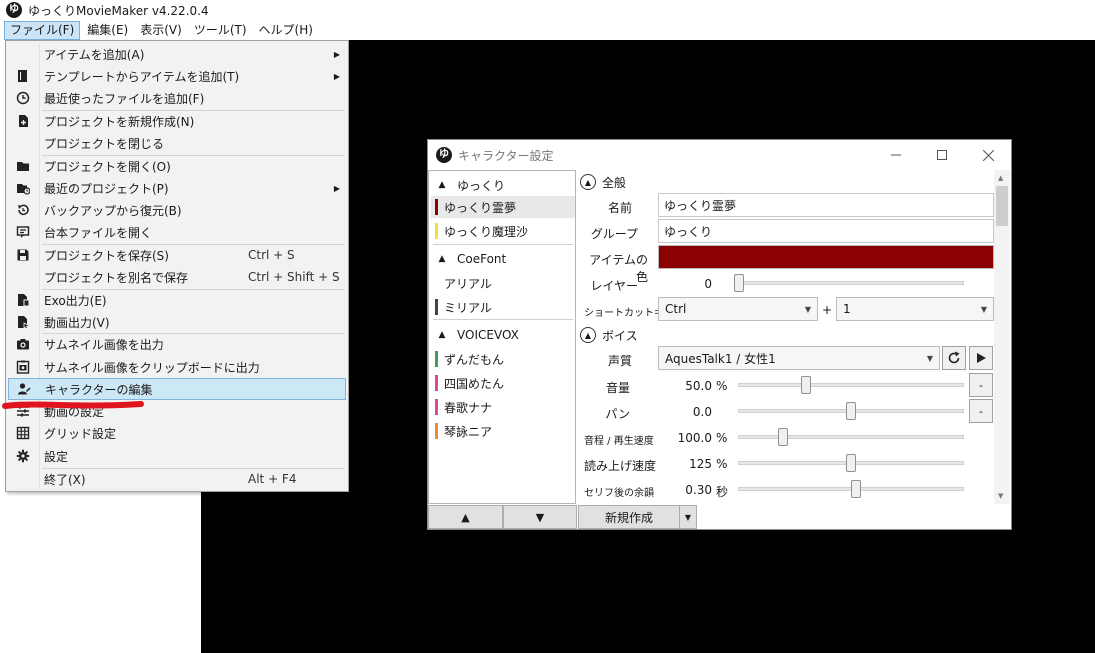  I want to click on character-item: ゆっくり霊夢, so click(503, 207).